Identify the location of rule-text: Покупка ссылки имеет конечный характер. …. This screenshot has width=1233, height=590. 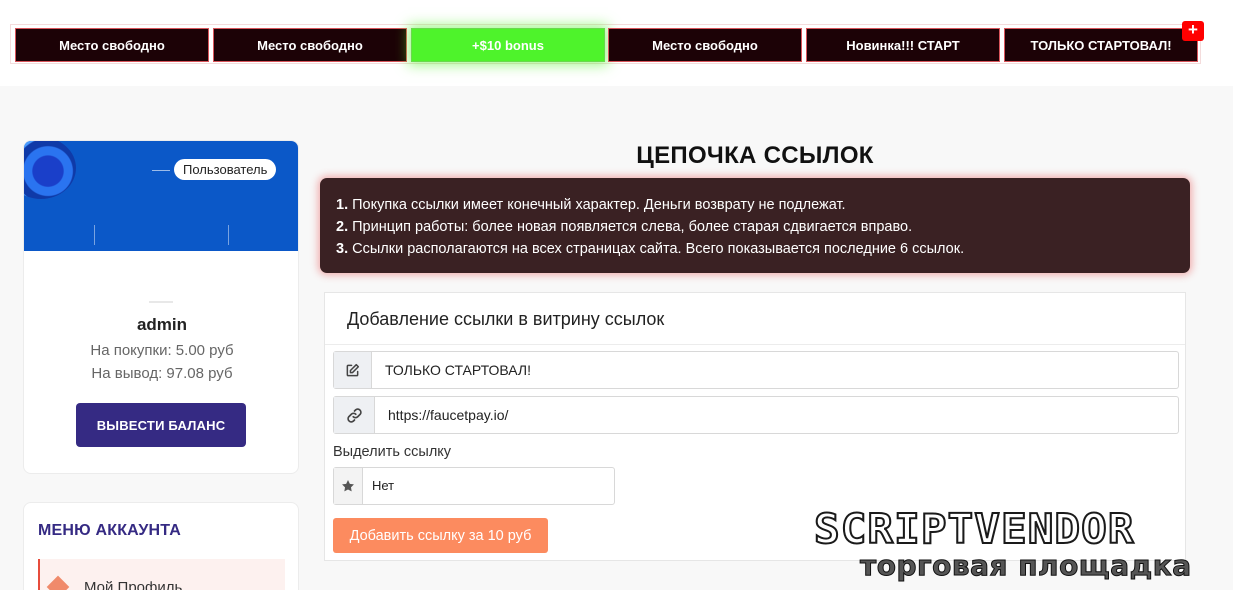
(597, 205).